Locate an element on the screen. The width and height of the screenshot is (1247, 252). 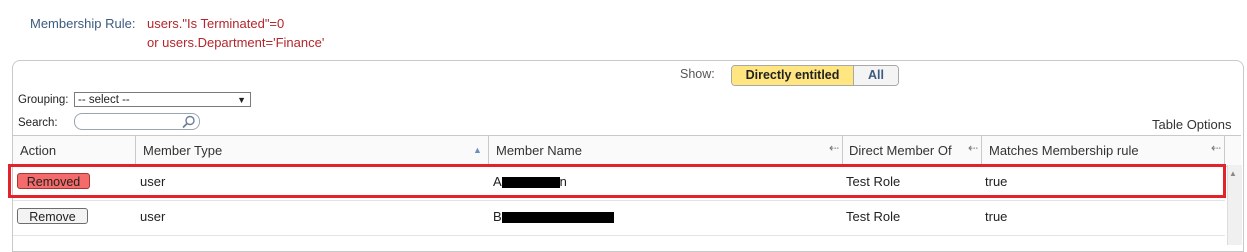
search-input is located at coordinates (137, 121).